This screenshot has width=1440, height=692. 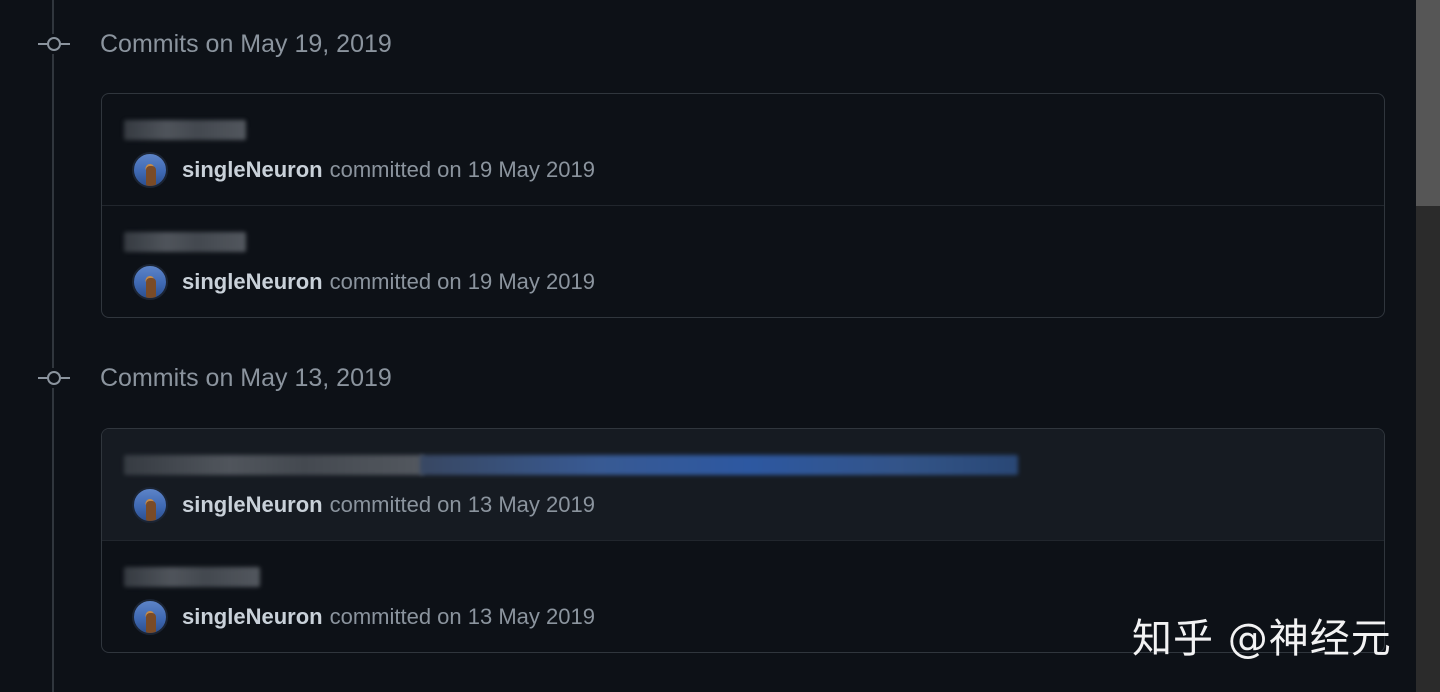 I want to click on scrollbar-thumb, so click(x=1428, y=103).